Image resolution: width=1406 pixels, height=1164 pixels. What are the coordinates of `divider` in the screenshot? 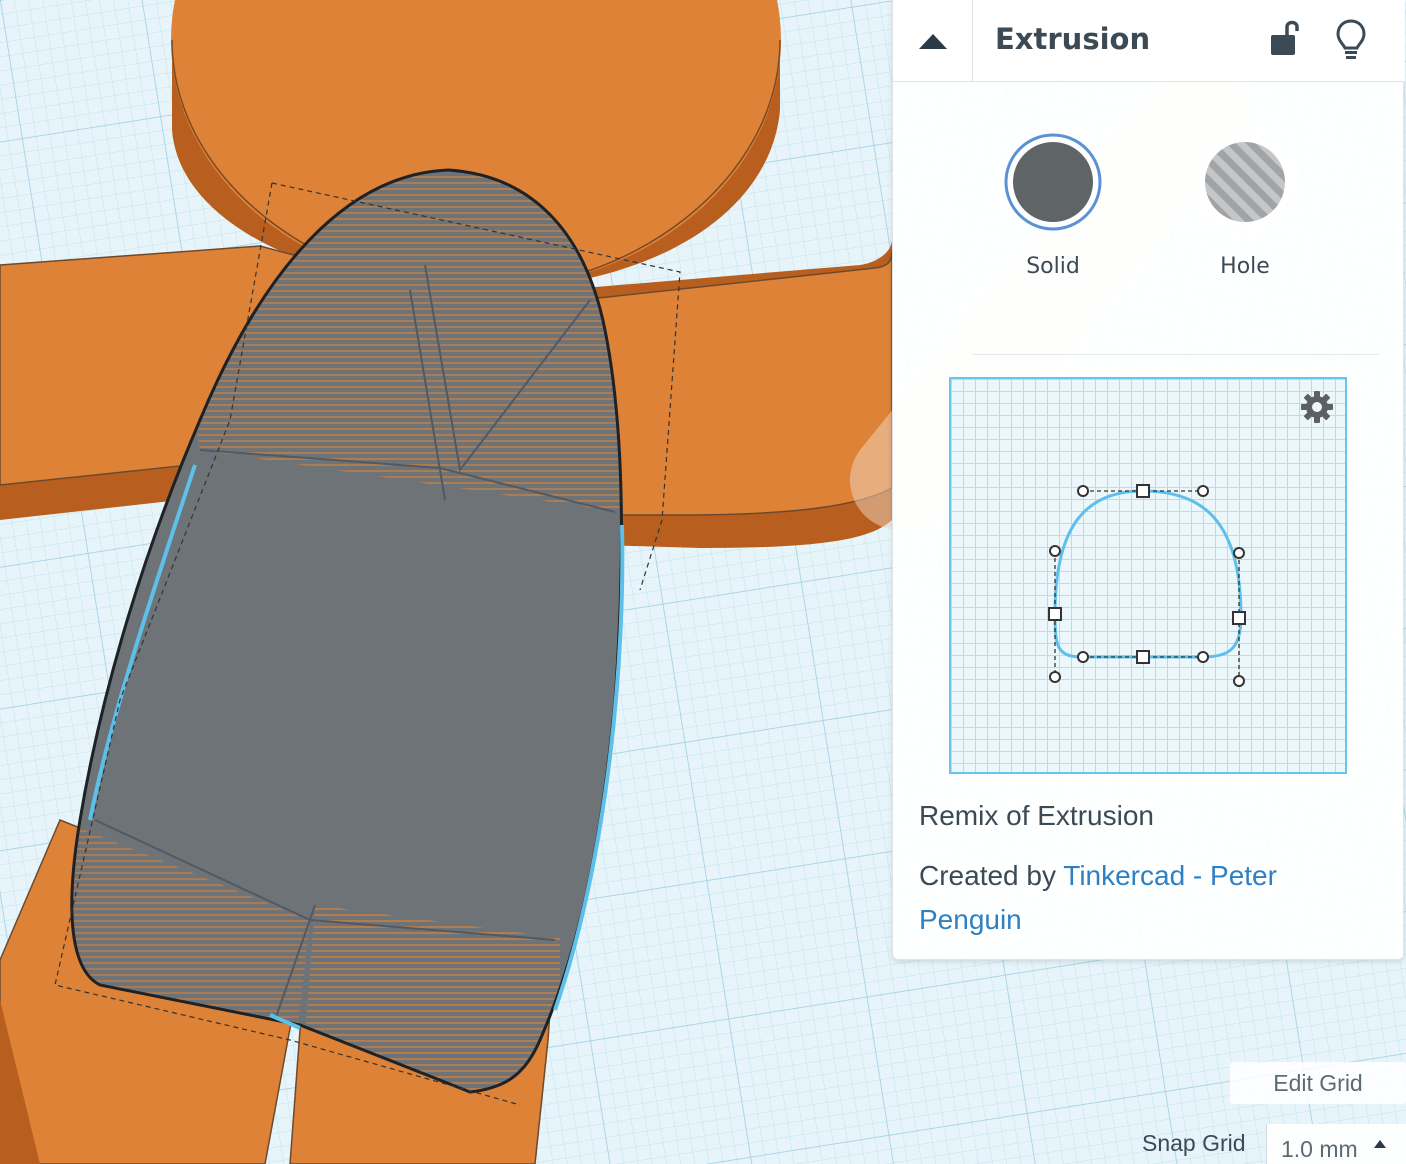 It's located at (1176, 354).